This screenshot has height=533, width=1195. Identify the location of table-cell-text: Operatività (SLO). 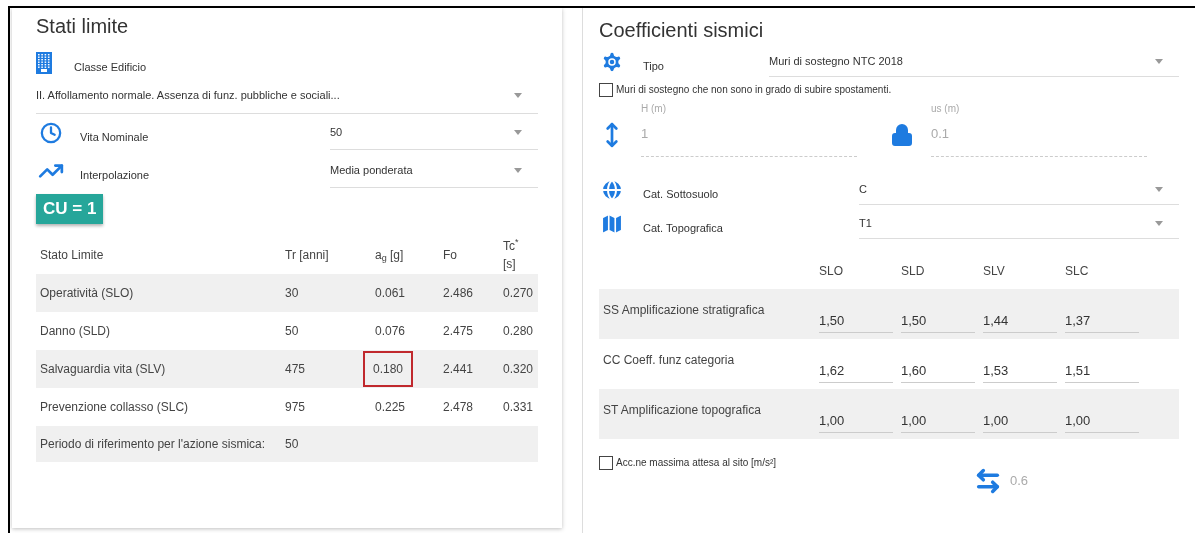
(87, 293).